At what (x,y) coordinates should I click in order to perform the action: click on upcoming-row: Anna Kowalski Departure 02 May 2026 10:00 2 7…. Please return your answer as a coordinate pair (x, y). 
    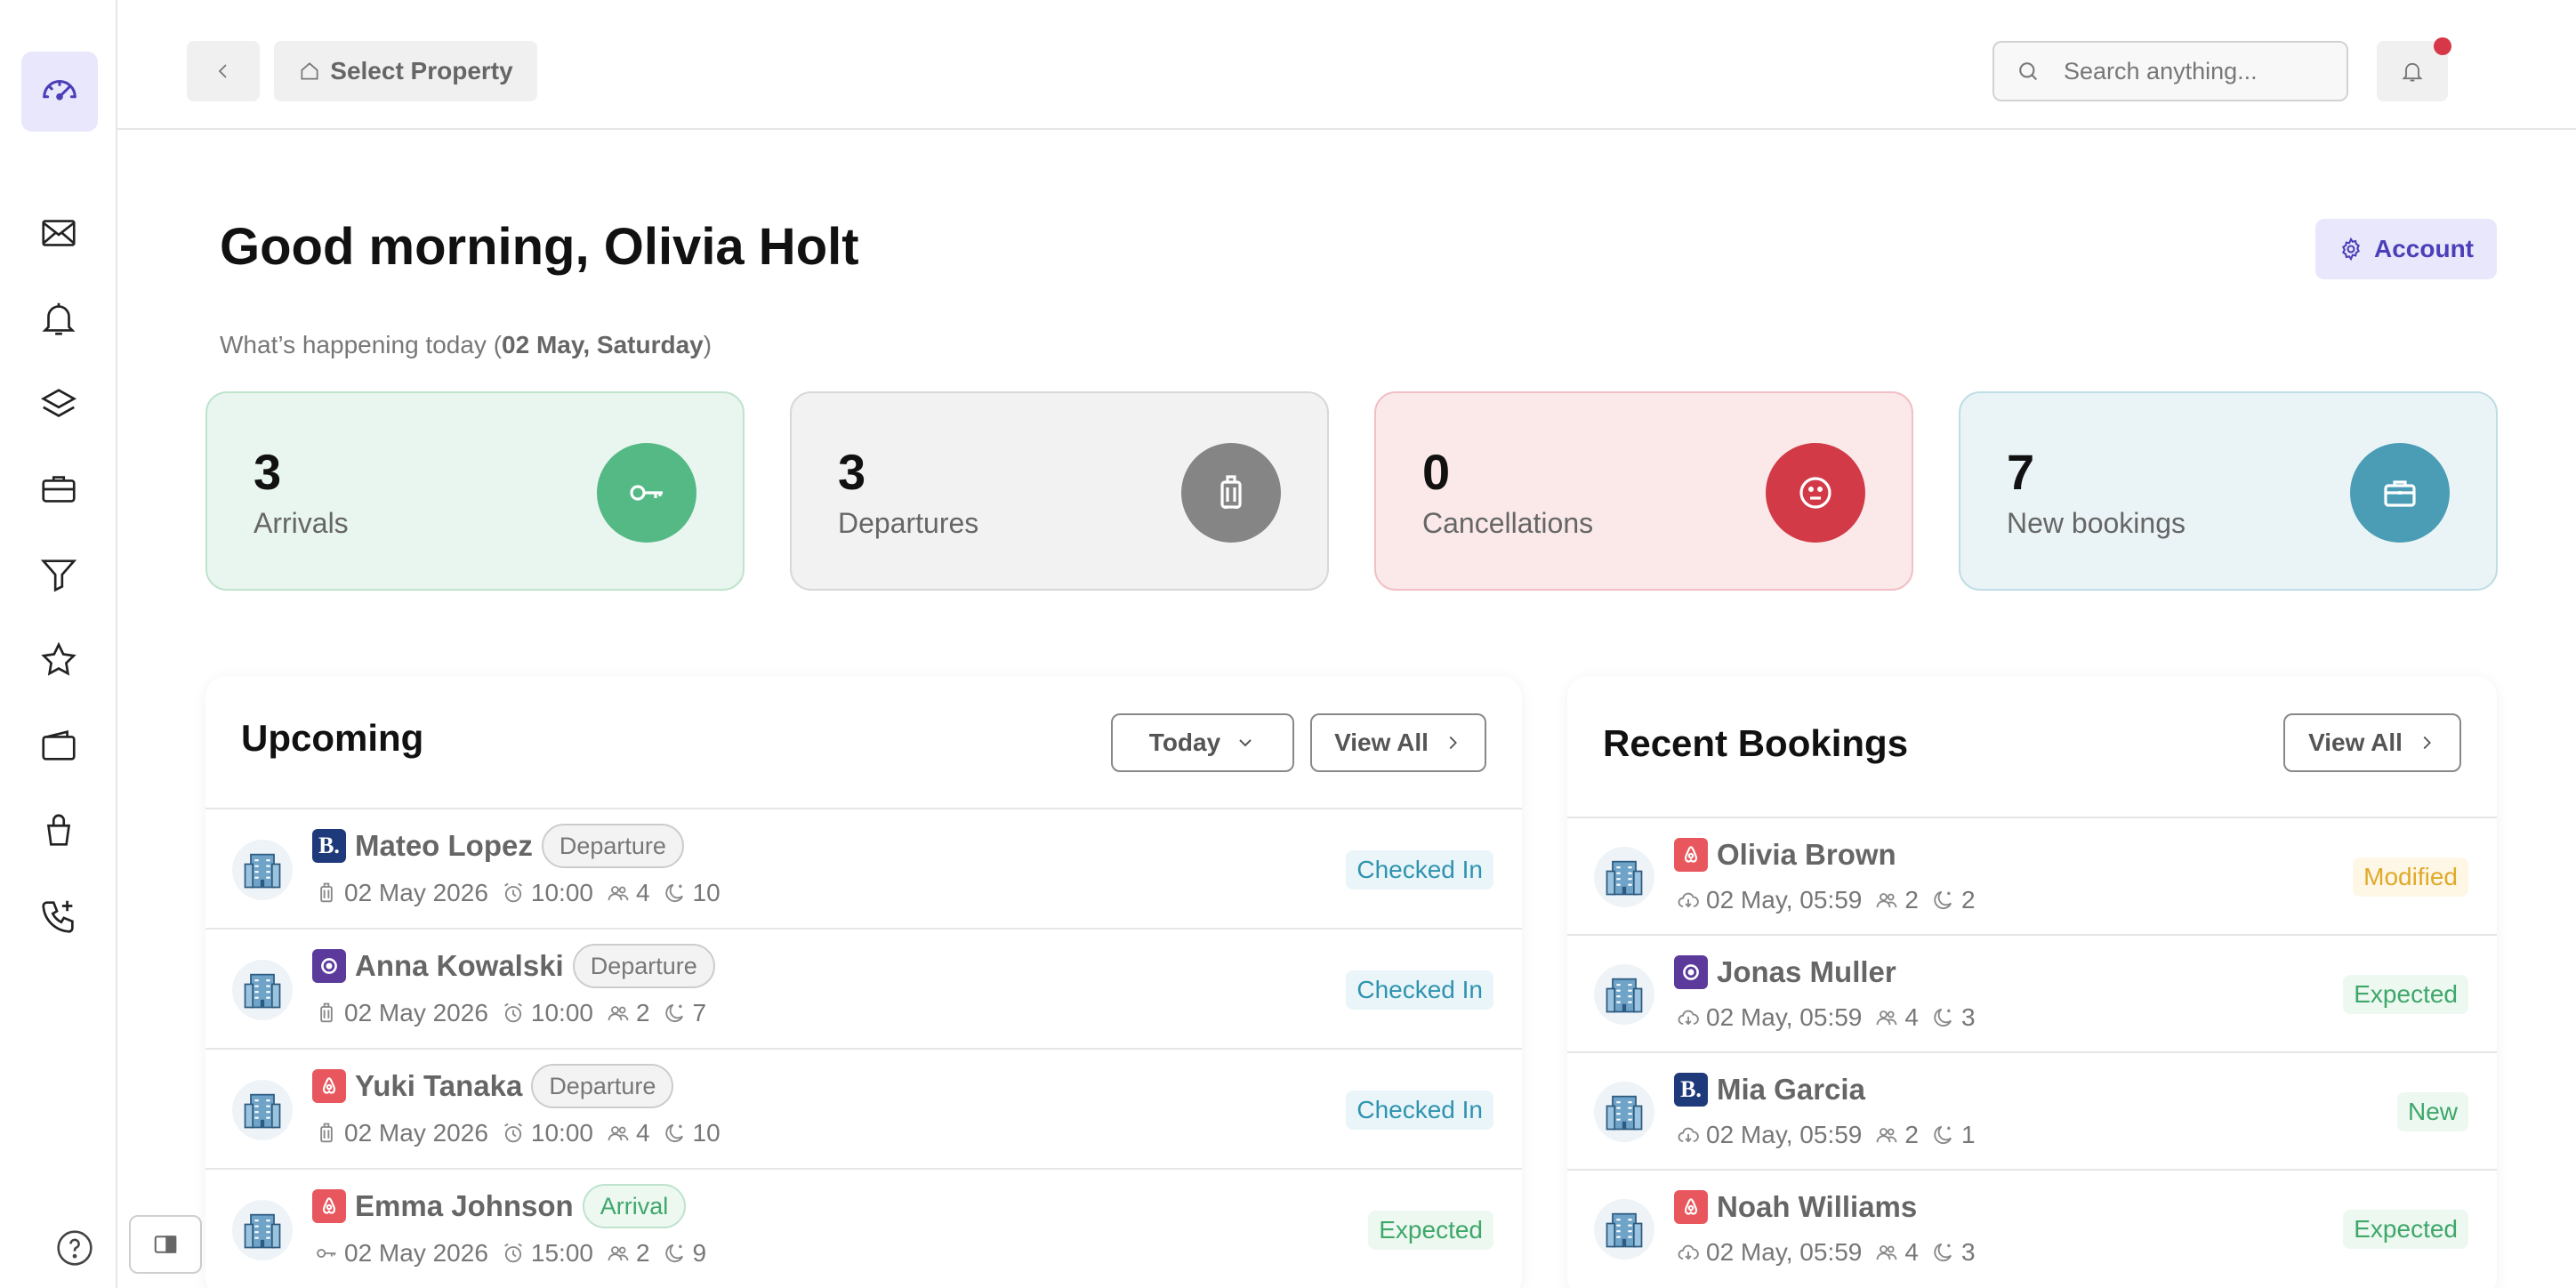
    Looking at the image, I should click on (863, 988).